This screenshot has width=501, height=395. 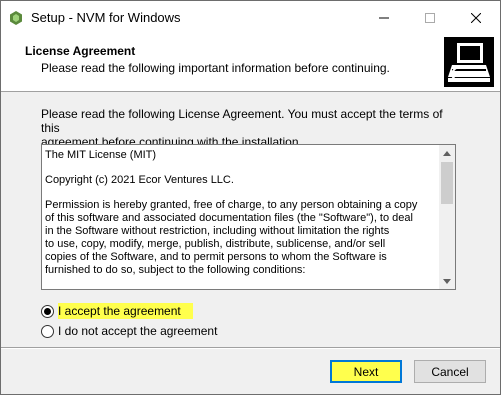 I want to click on close-icon, so click(x=476, y=17).